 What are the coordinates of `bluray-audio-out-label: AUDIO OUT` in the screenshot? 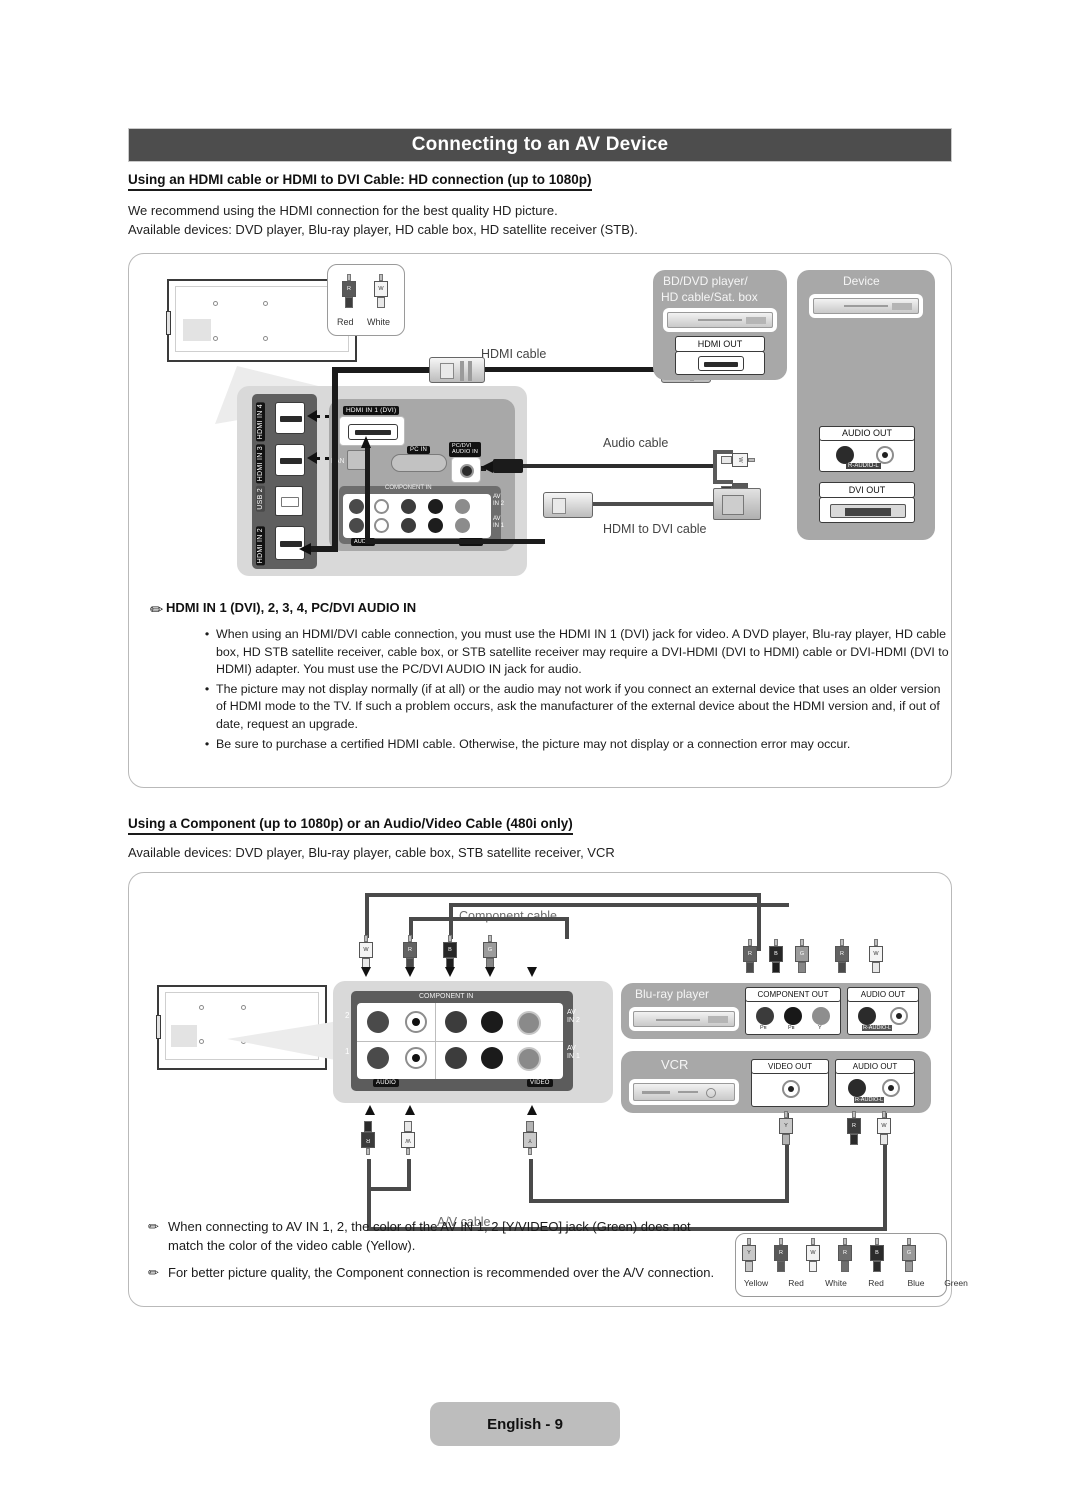 It's located at (883, 994).